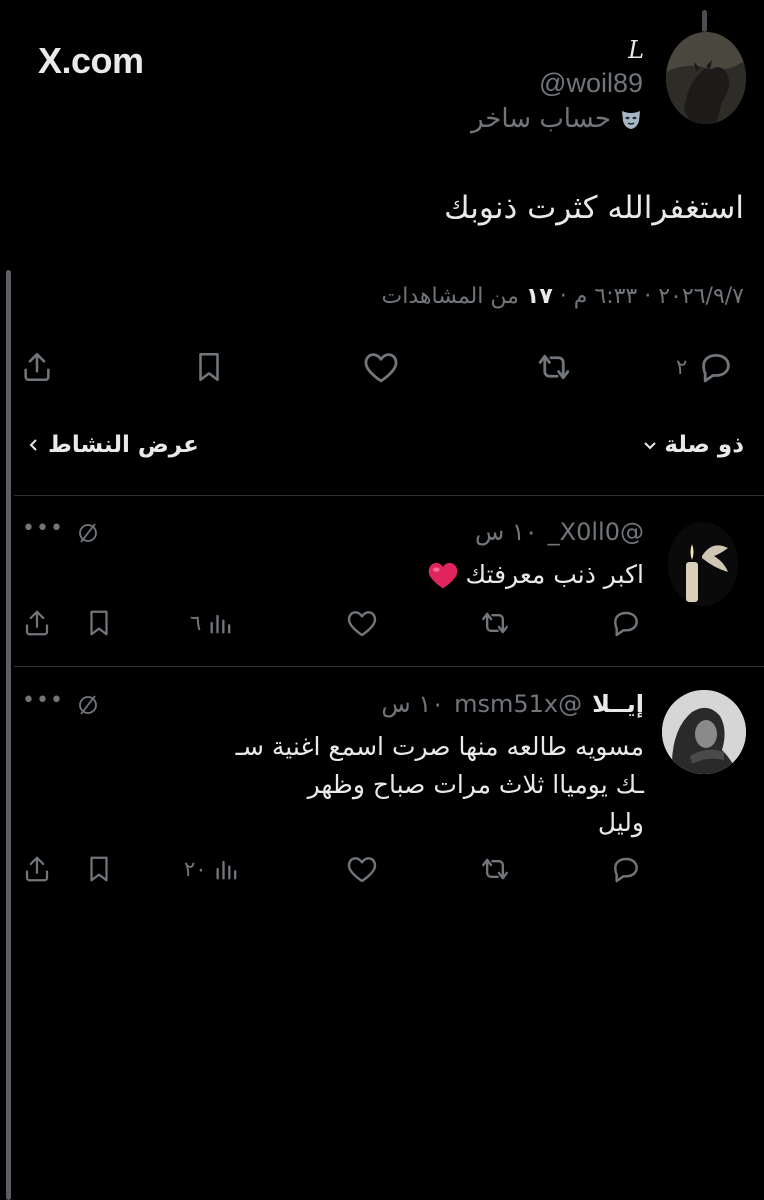 This screenshot has width=764, height=1200. I want to click on like-button, so click(381, 367).